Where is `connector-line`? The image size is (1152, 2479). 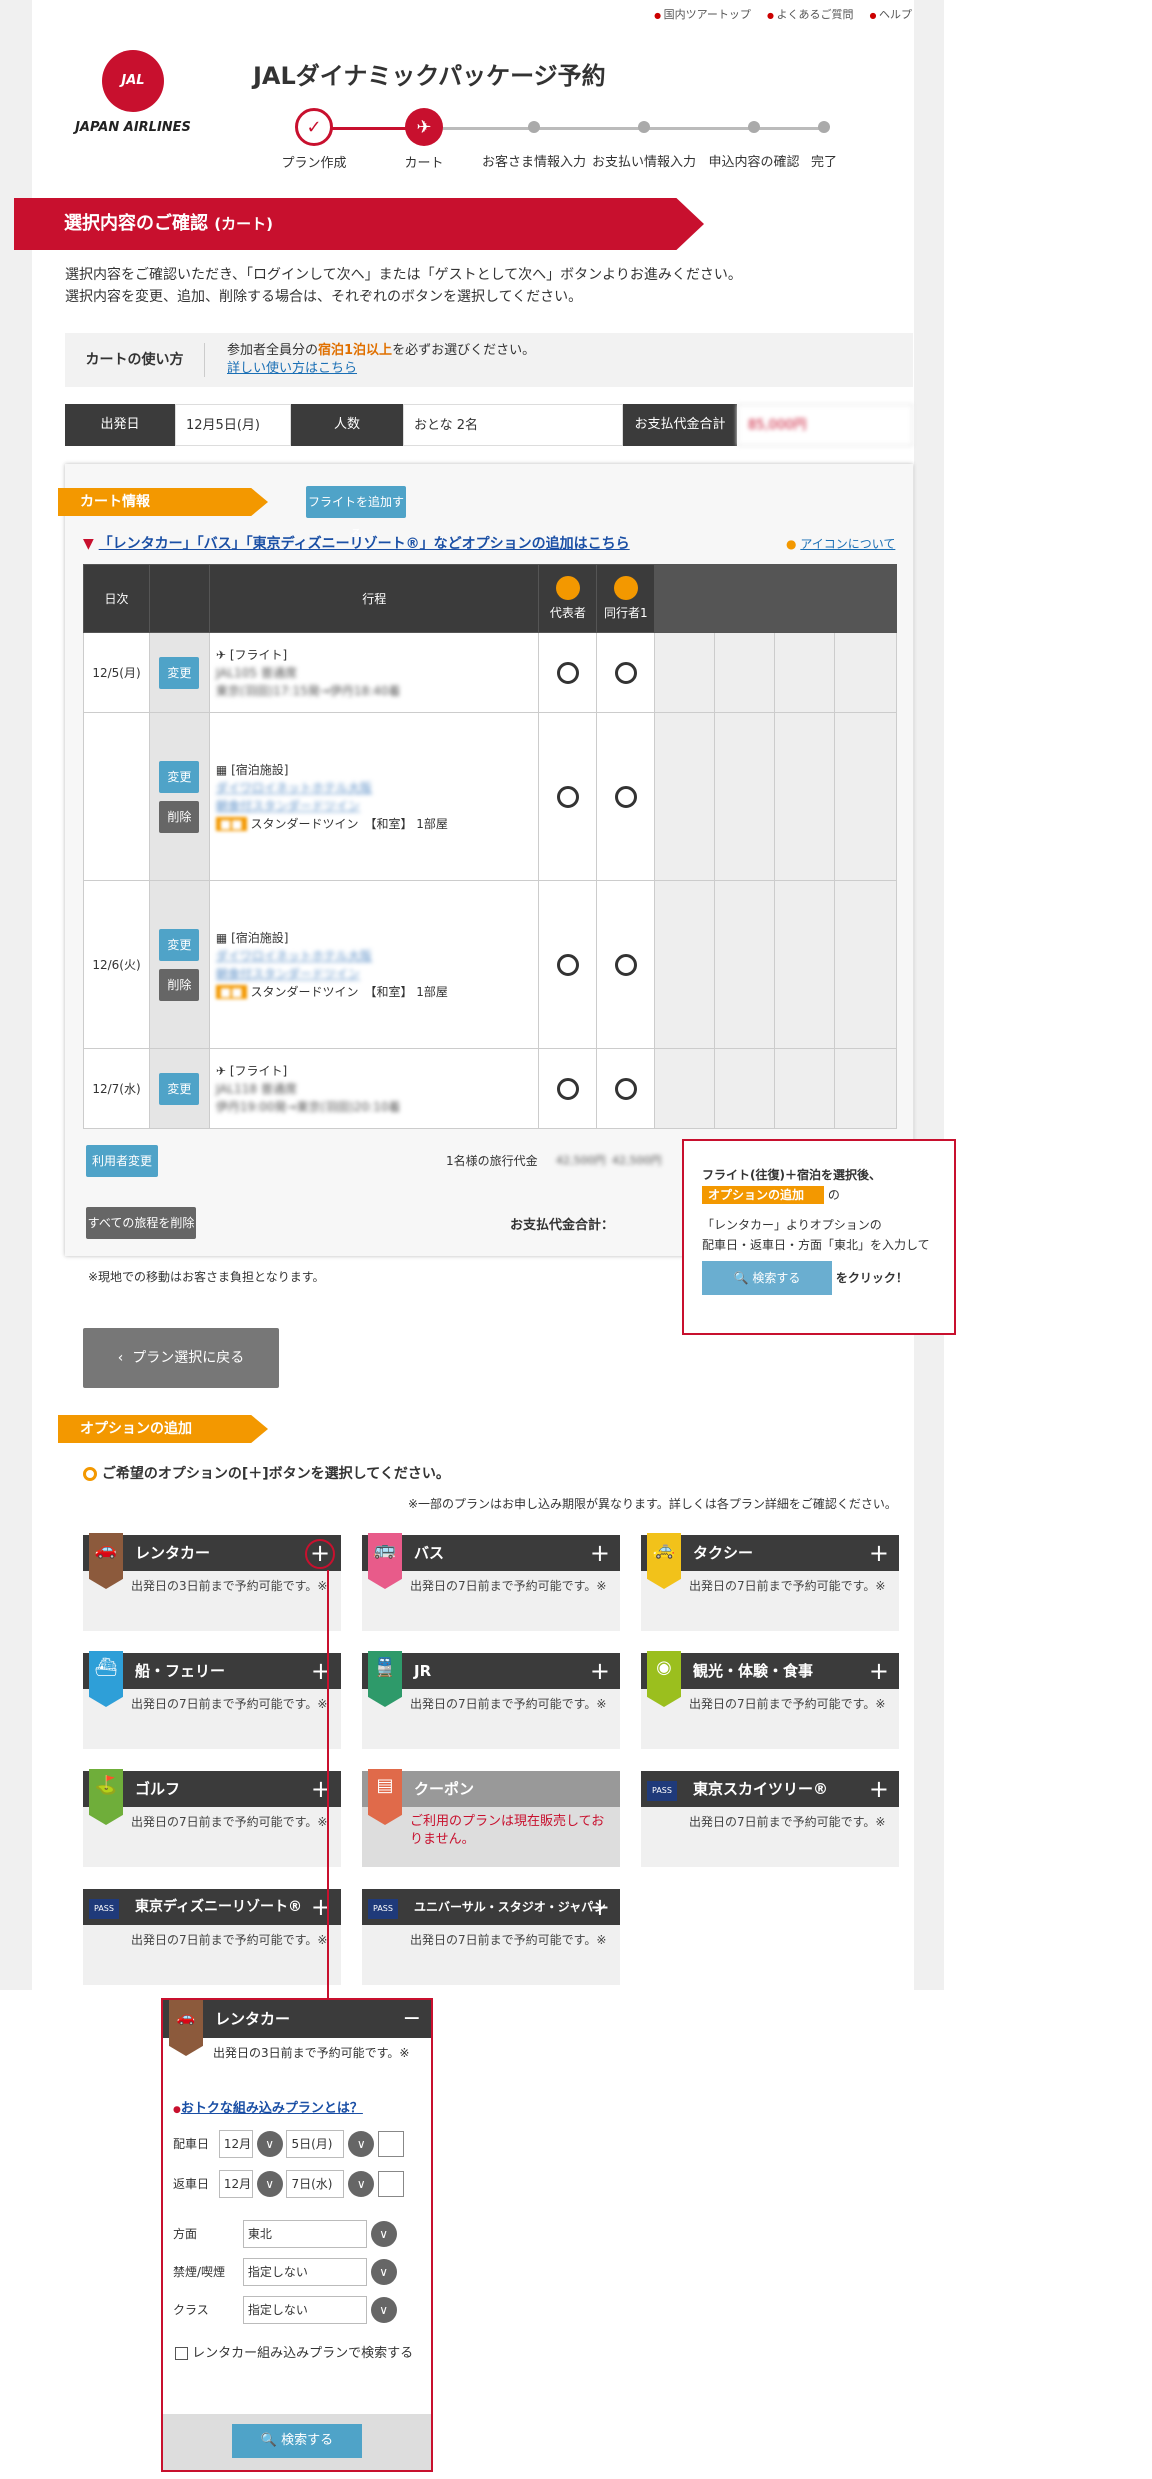
connector-line is located at coordinates (328, 1785).